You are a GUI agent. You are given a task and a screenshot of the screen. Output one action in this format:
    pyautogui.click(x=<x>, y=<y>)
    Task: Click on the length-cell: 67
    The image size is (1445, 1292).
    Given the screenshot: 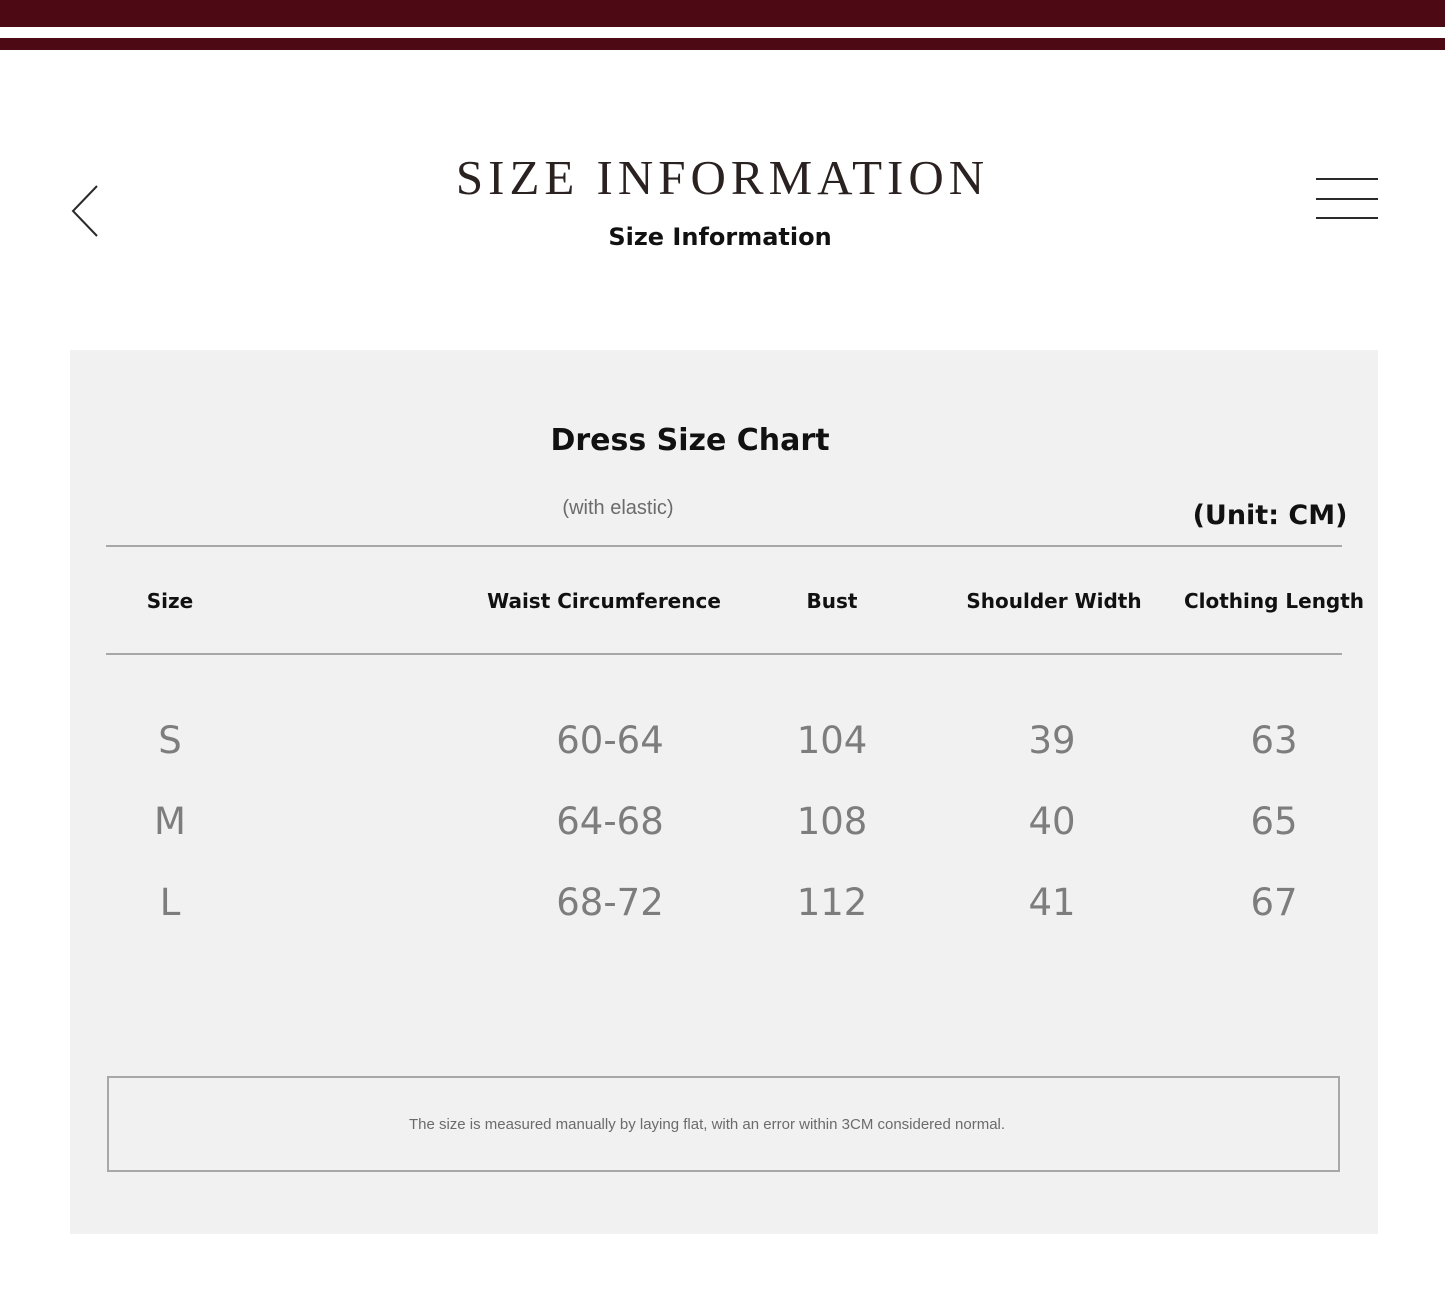 What is the action you would take?
    pyautogui.click(x=1274, y=902)
    